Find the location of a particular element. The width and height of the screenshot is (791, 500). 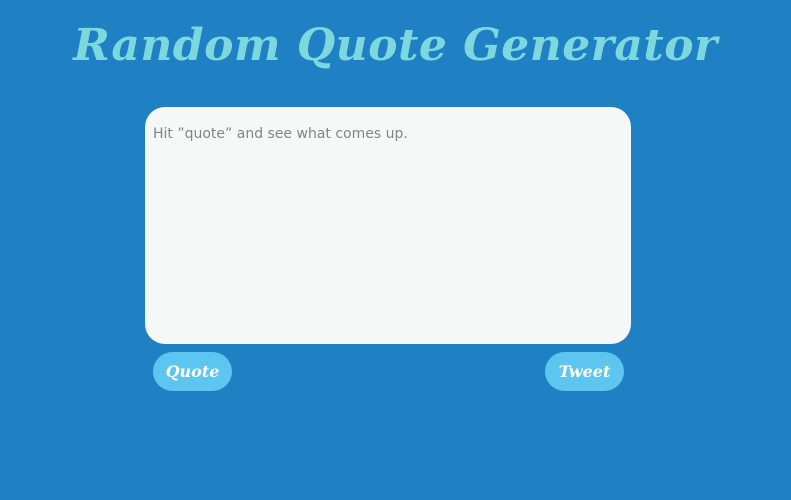

quote-button: Quote is located at coordinates (192, 371).